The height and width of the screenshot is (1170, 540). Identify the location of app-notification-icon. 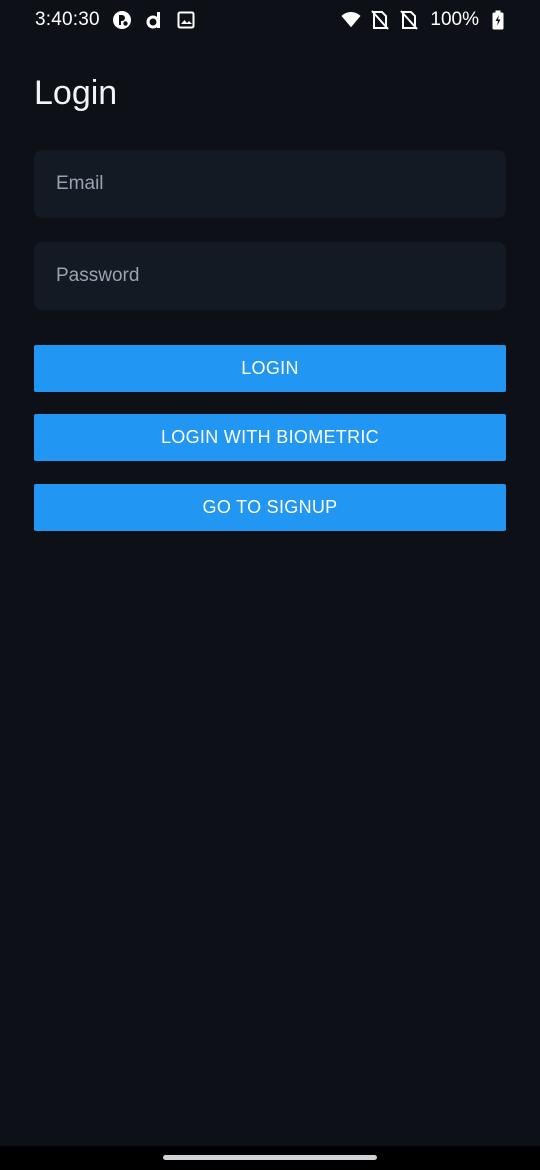
(122, 20).